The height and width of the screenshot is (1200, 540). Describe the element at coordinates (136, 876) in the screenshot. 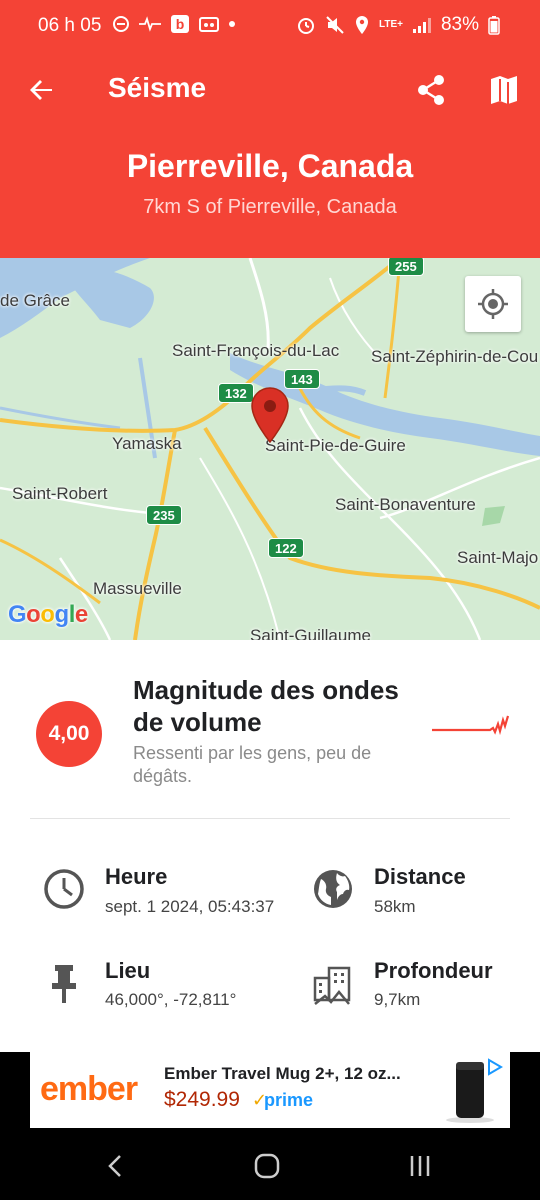

I see `time-label: Heure` at that location.